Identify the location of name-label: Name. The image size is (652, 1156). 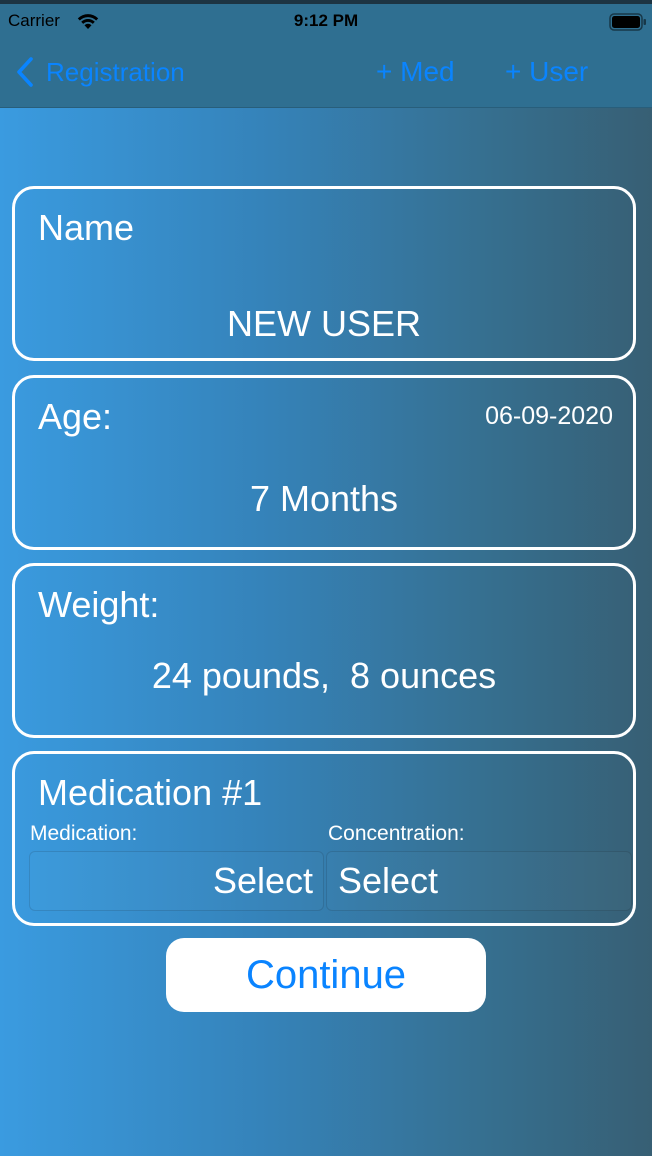
(86, 227).